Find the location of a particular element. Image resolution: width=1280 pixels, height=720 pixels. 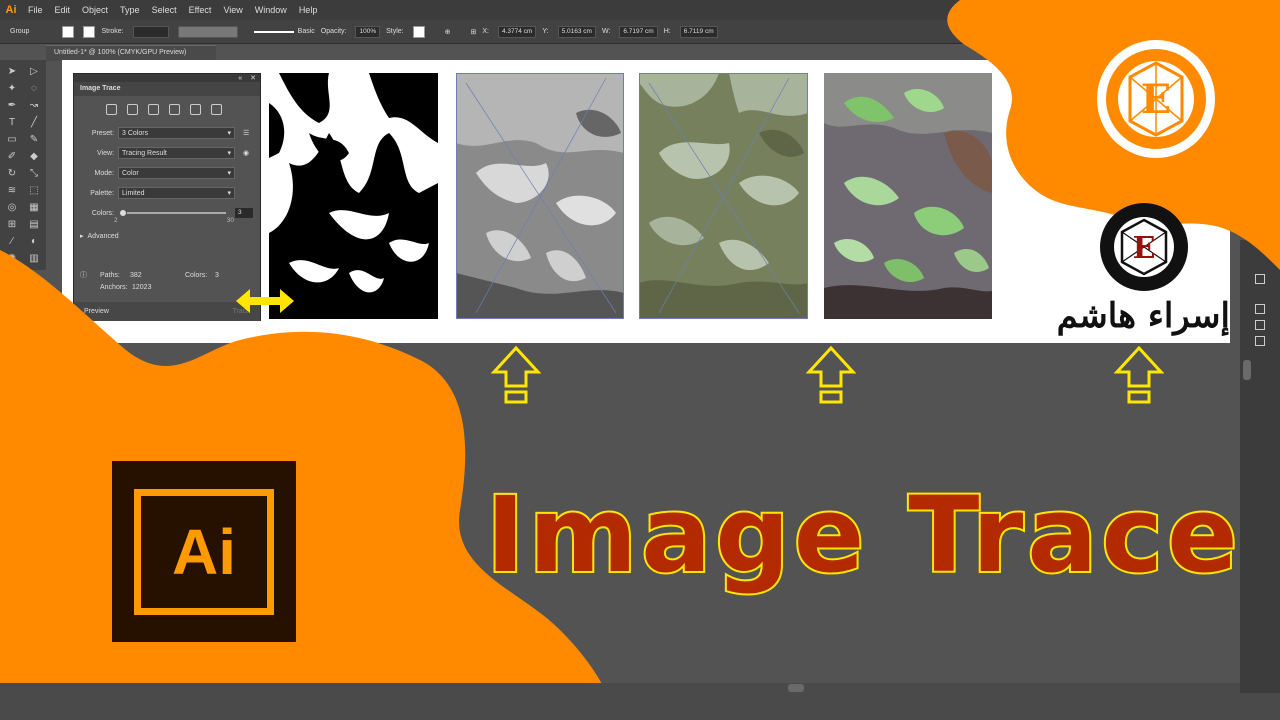

w-label: W: is located at coordinates (606, 31).